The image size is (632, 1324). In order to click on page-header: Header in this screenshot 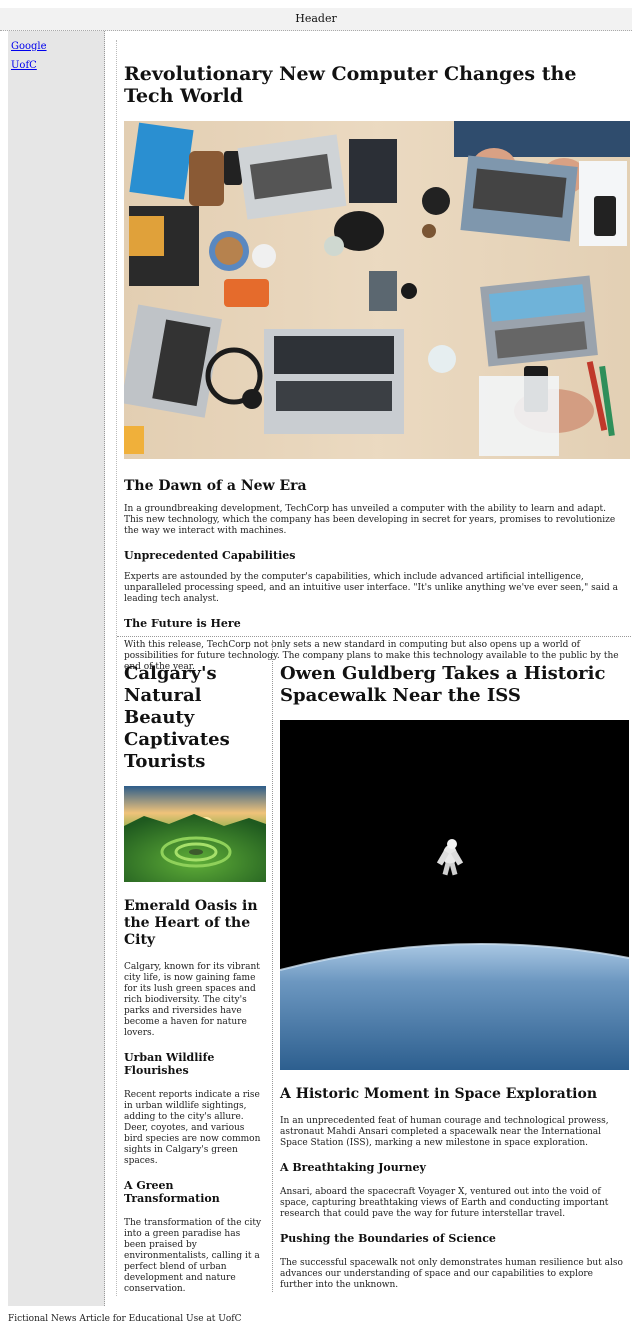, I will do `click(316, 19)`.